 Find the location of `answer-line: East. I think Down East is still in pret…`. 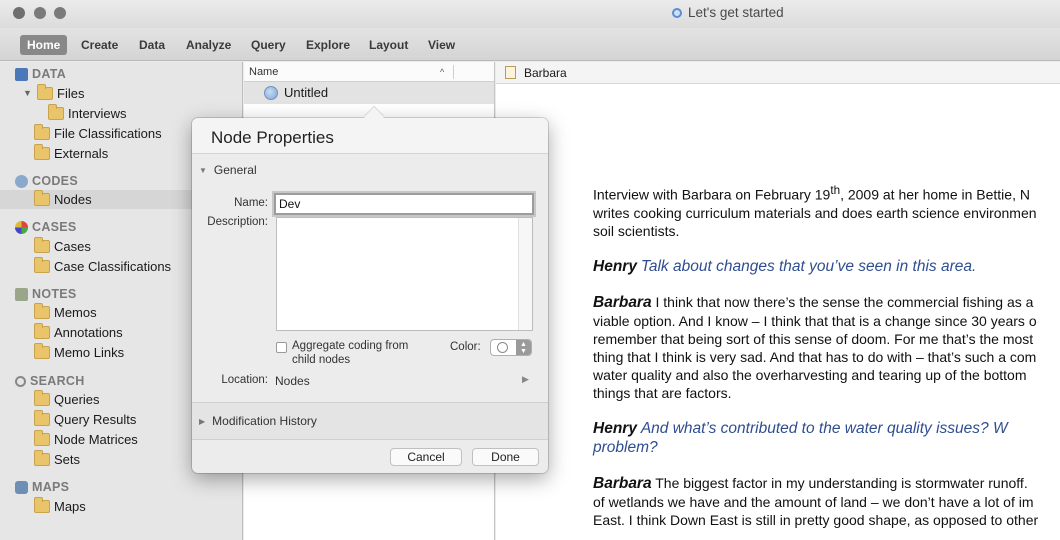

answer-line: East. I think Down East is still in pret… is located at coordinates (816, 519).